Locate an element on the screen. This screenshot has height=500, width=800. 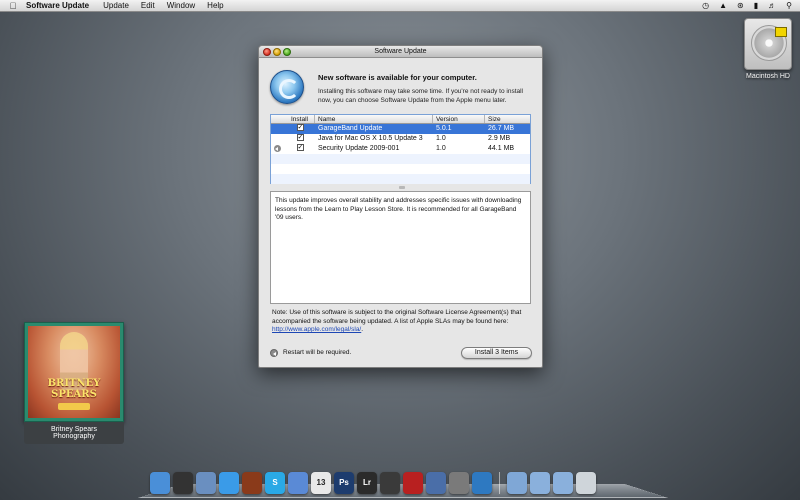
applications-folder-icon is located at coordinates (517, 483).